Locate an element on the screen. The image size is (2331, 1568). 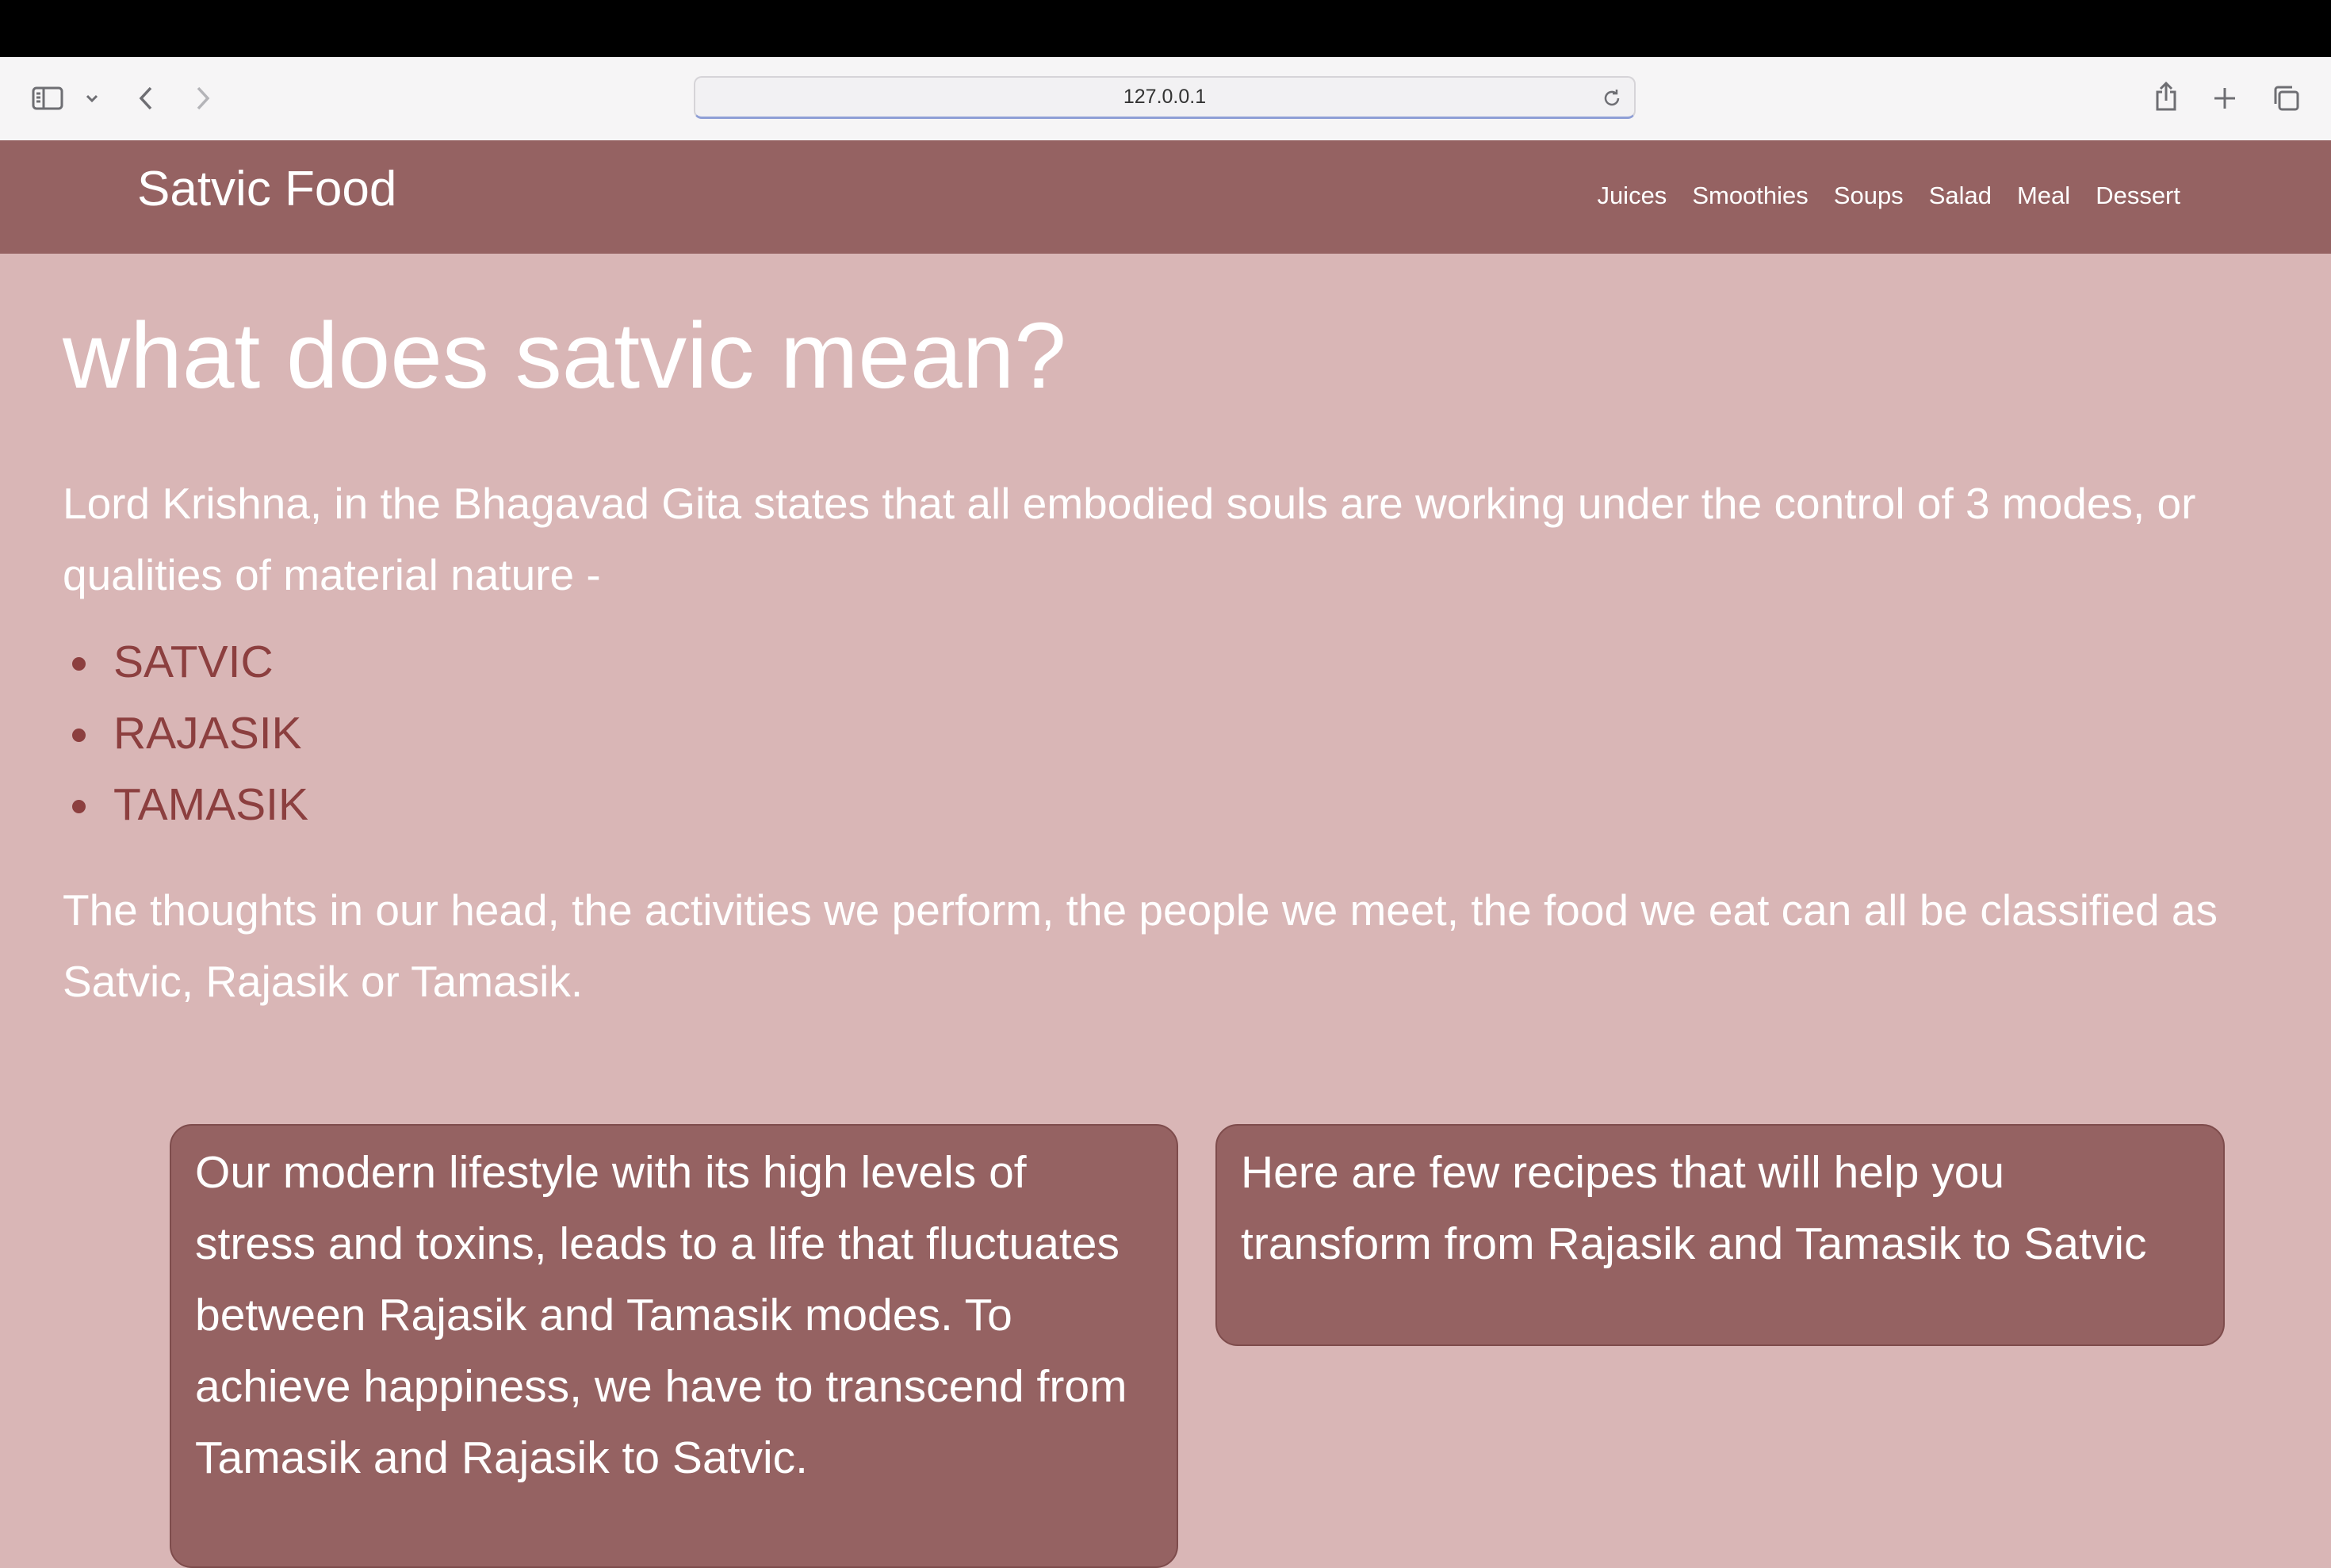
browser-toolbar: 127.0.0.1 is located at coordinates (1165, 99).